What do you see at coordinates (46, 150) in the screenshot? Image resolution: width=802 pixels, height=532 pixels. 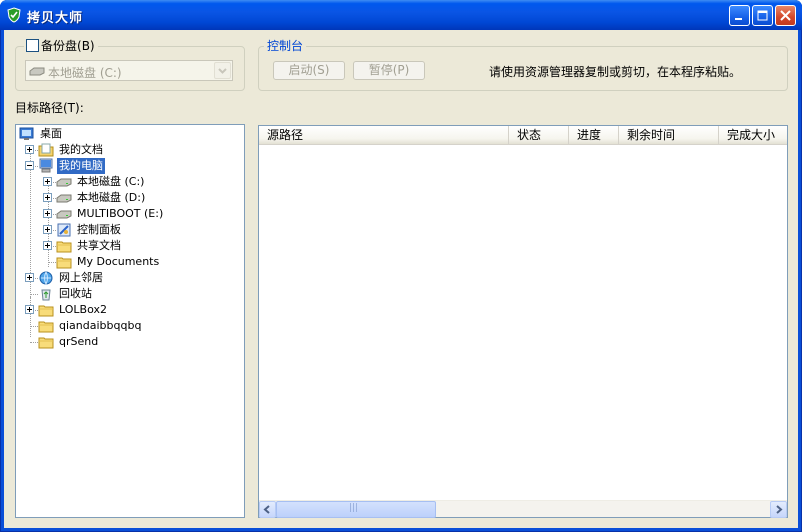 I see `my-documents-icon` at bounding box center [46, 150].